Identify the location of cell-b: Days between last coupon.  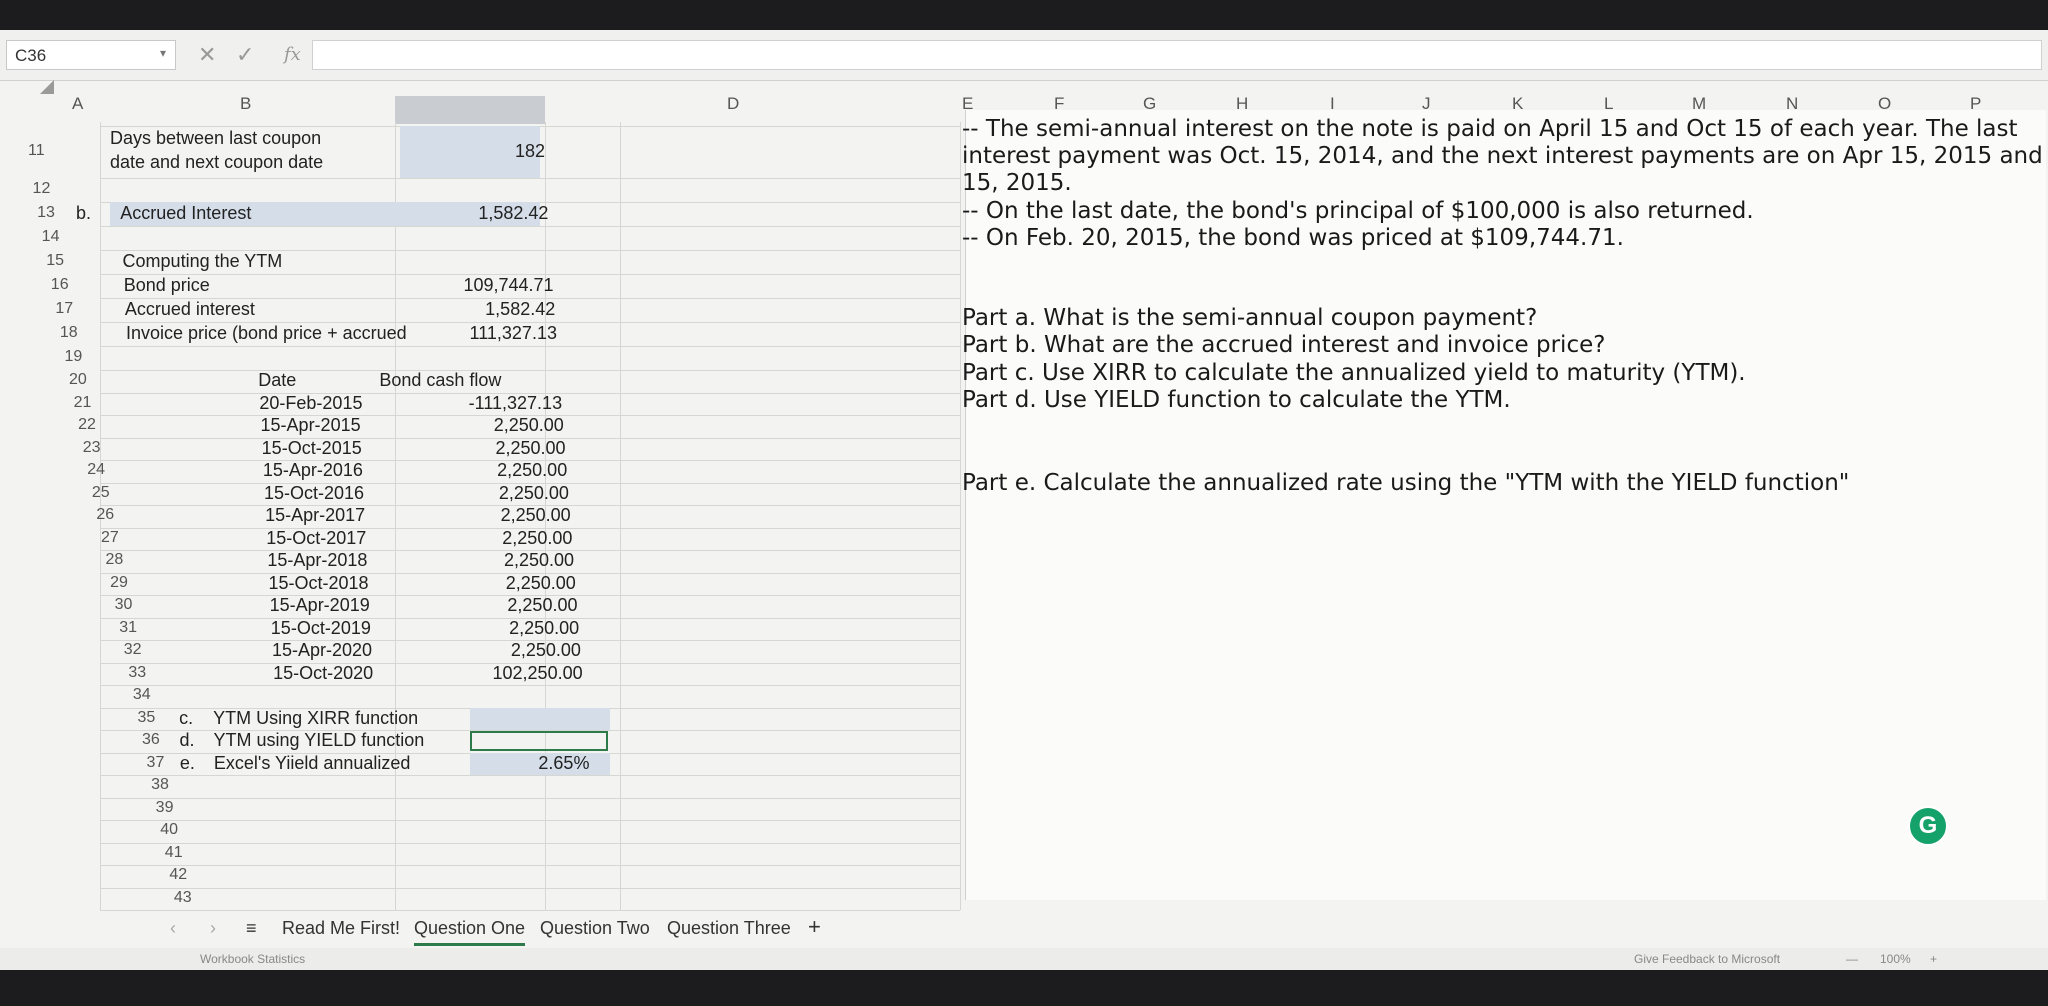
(215, 138).